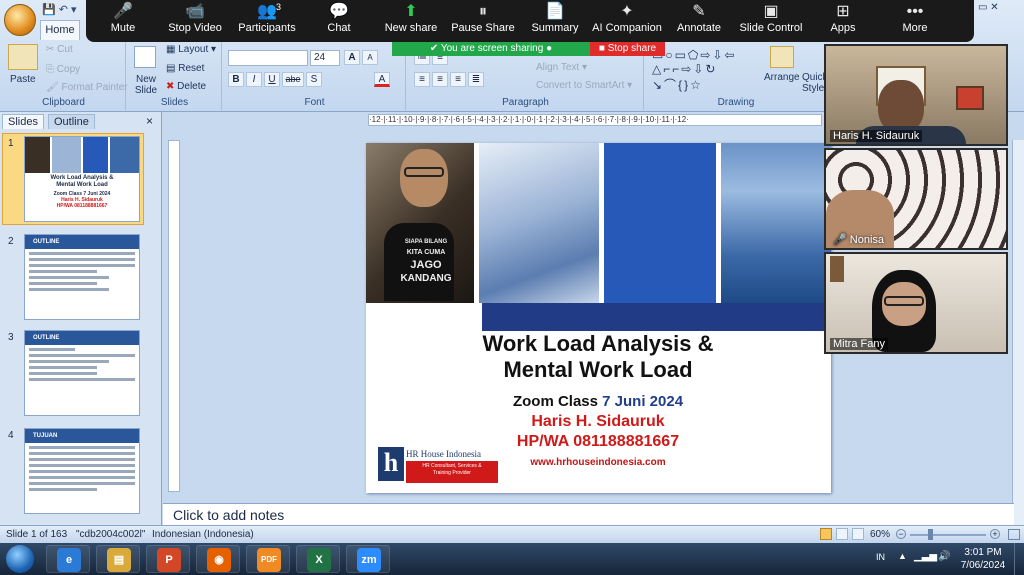  Describe the element at coordinates (916, 95) in the screenshot. I see `participant-tile-1: Haris H. Sidauruk` at that location.